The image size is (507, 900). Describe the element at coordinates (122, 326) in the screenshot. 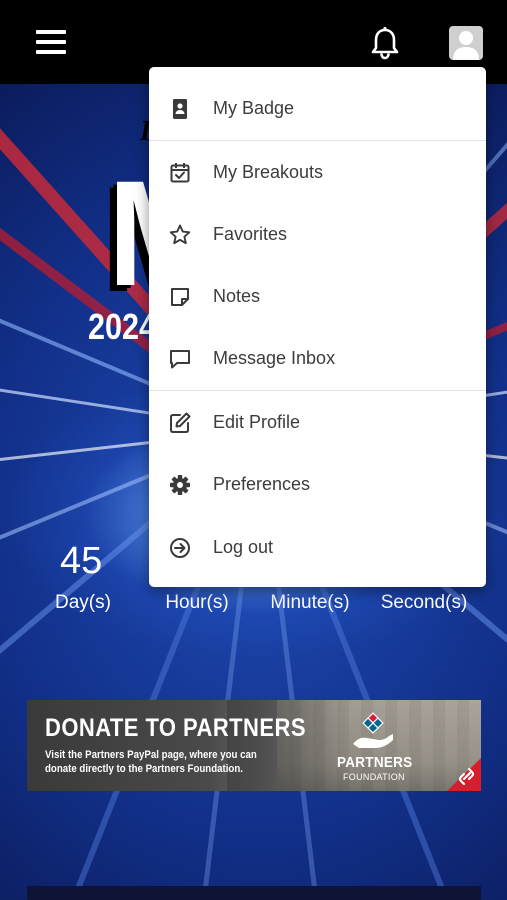

I see `logo-year: 2024` at that location.